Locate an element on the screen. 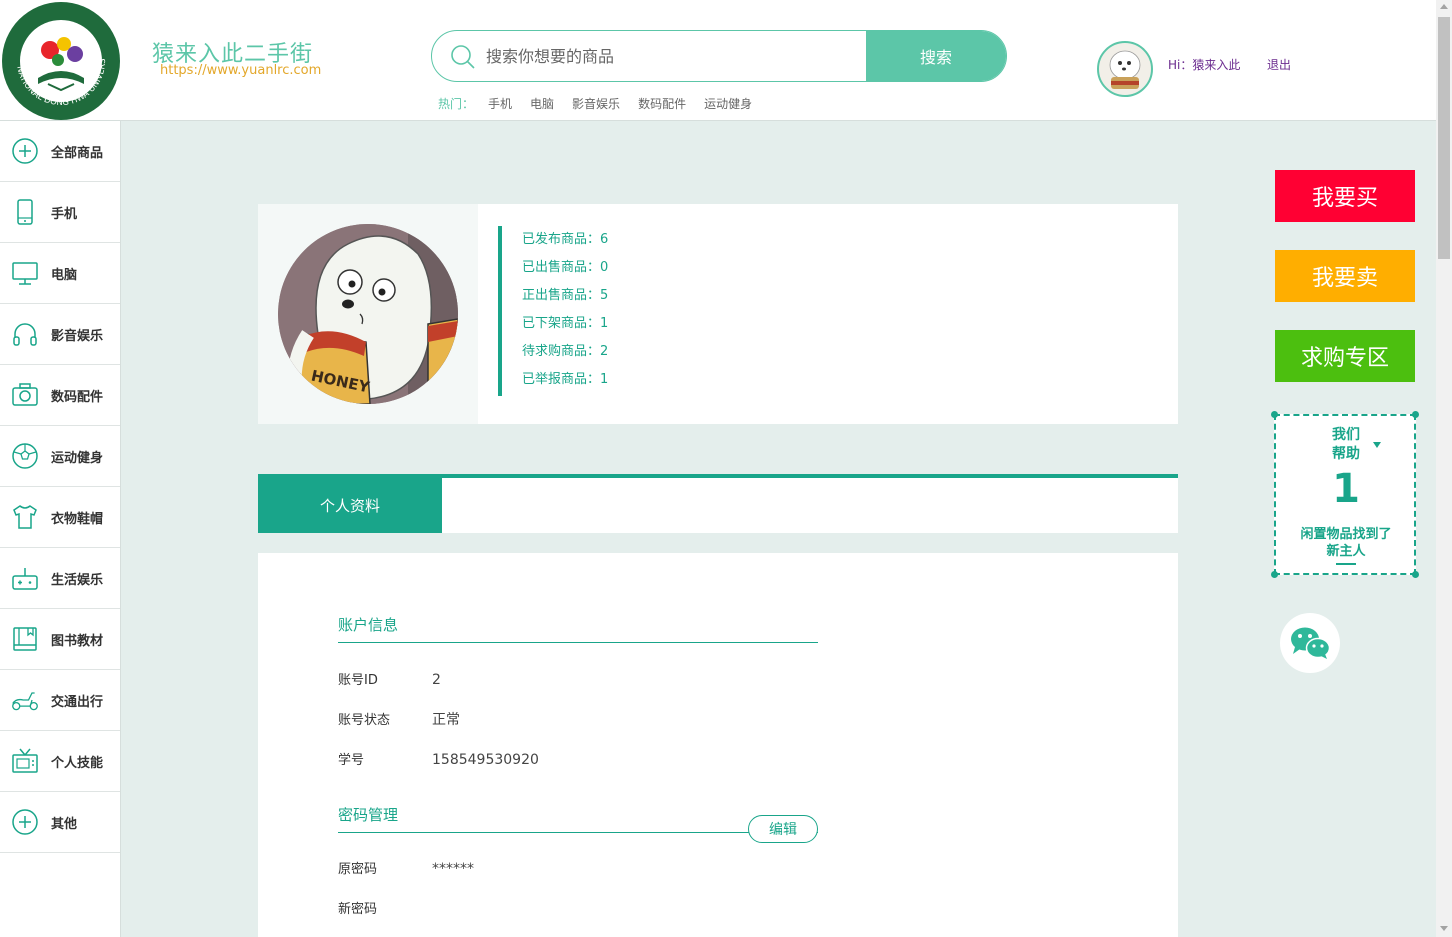 This screenshot has height=937, width=1452. sidebar-item-transport: 交通出行 is located at coordinates (60, 700).